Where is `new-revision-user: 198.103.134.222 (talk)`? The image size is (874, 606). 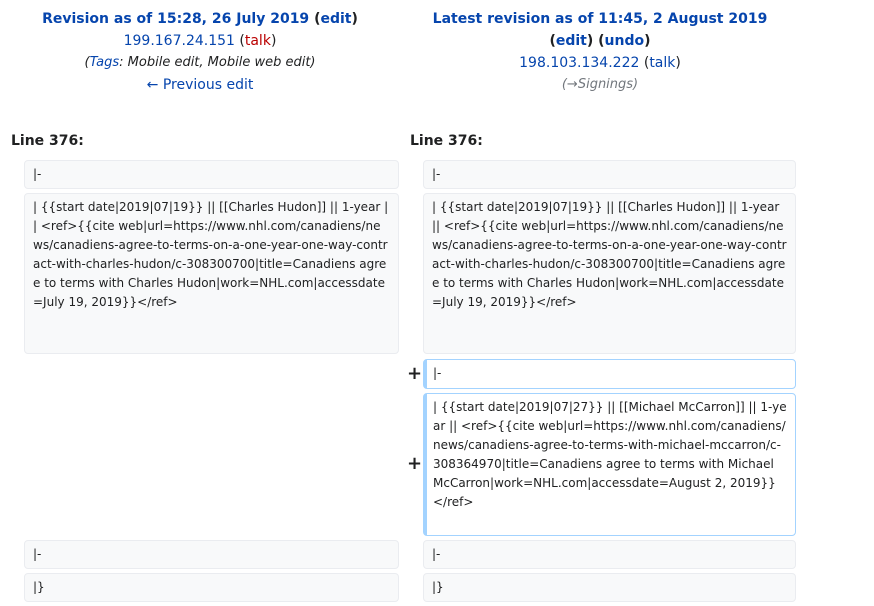 new-revision-user: 198.103.134.222 (talk) is located at coordinates (600, 63).